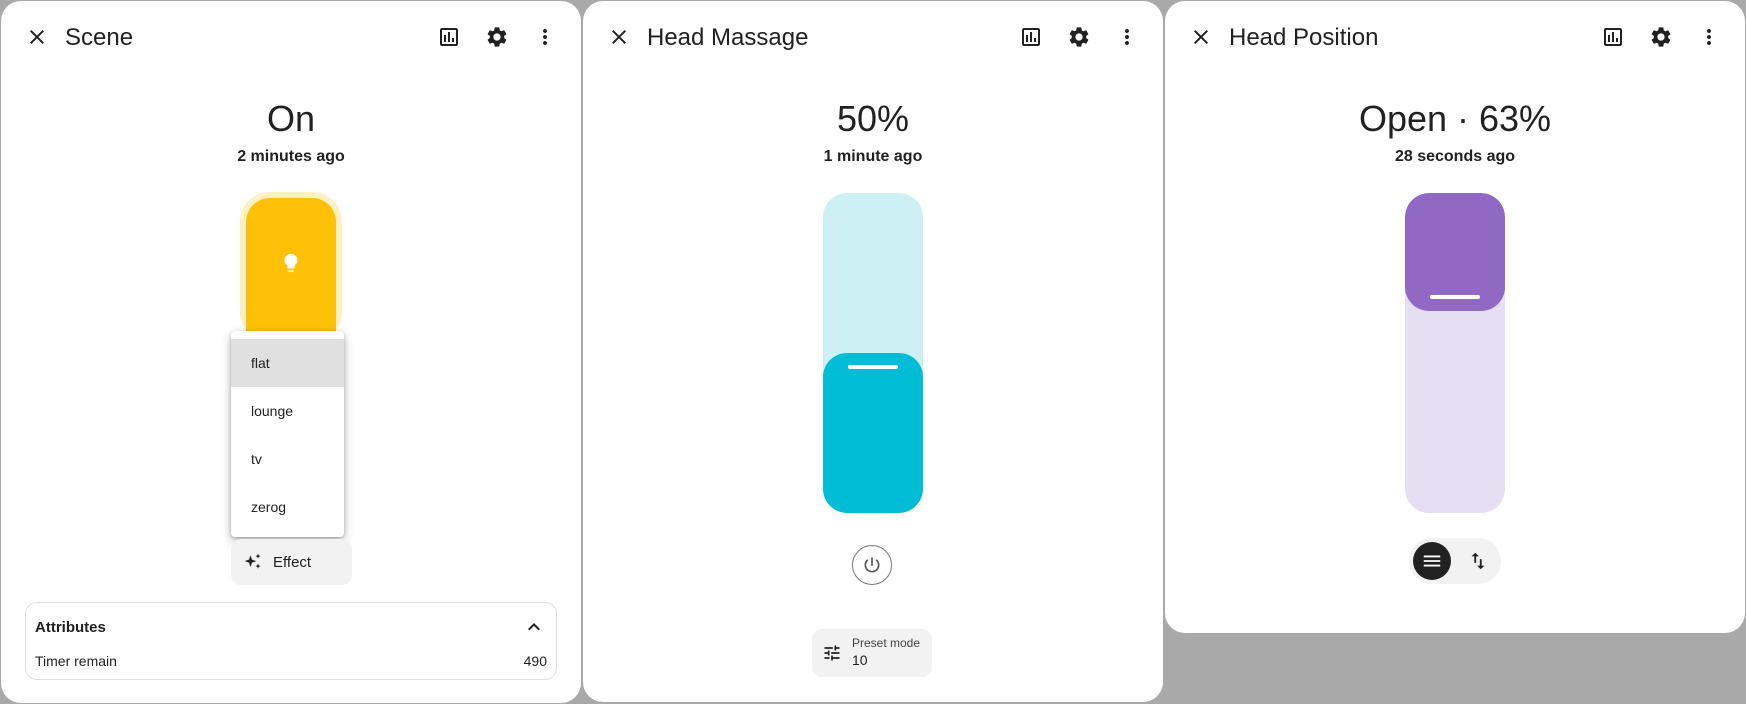  What do you see at coordinates (287, 507) in the screenshot?
I see `menu-item-zerog: zerog` at bounding box center [287, 507].